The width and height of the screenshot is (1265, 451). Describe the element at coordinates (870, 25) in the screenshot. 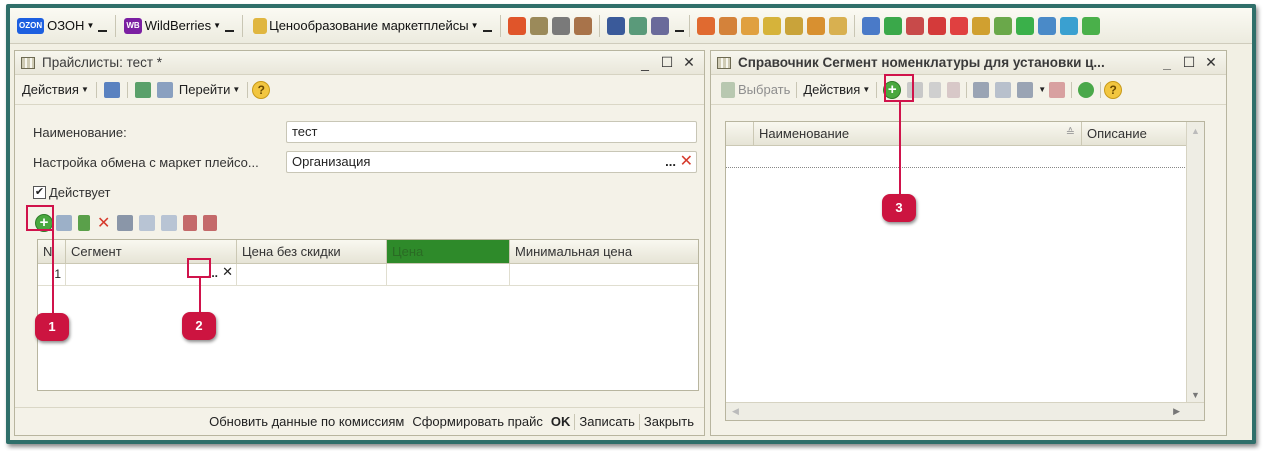

I see `document-arrow-icon` at that location.